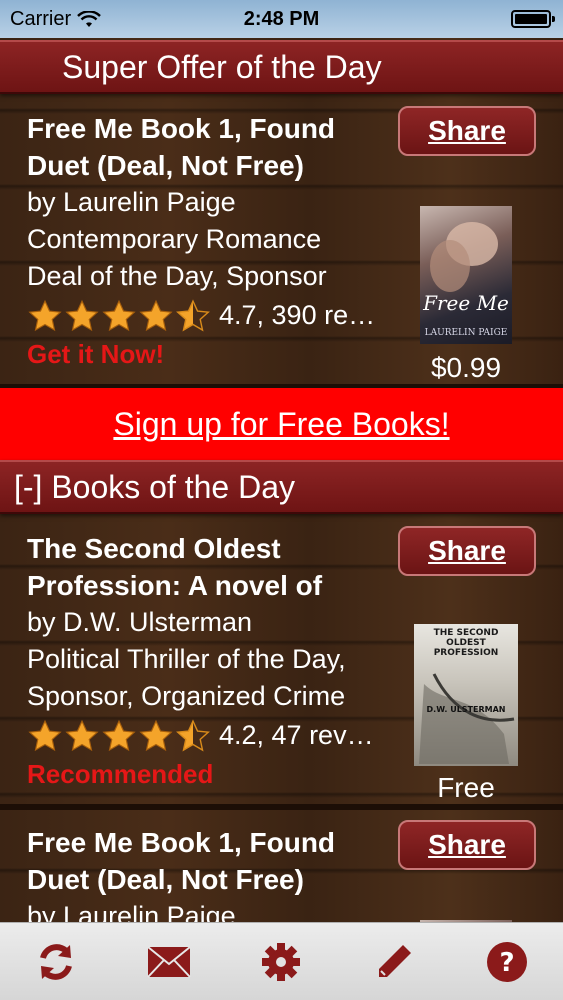 Image resolution: width=563 pixels, height=1000 pixels. I want to click on cover-title: THE SECOND OLDEST PROFESSION, so click(466, 643).